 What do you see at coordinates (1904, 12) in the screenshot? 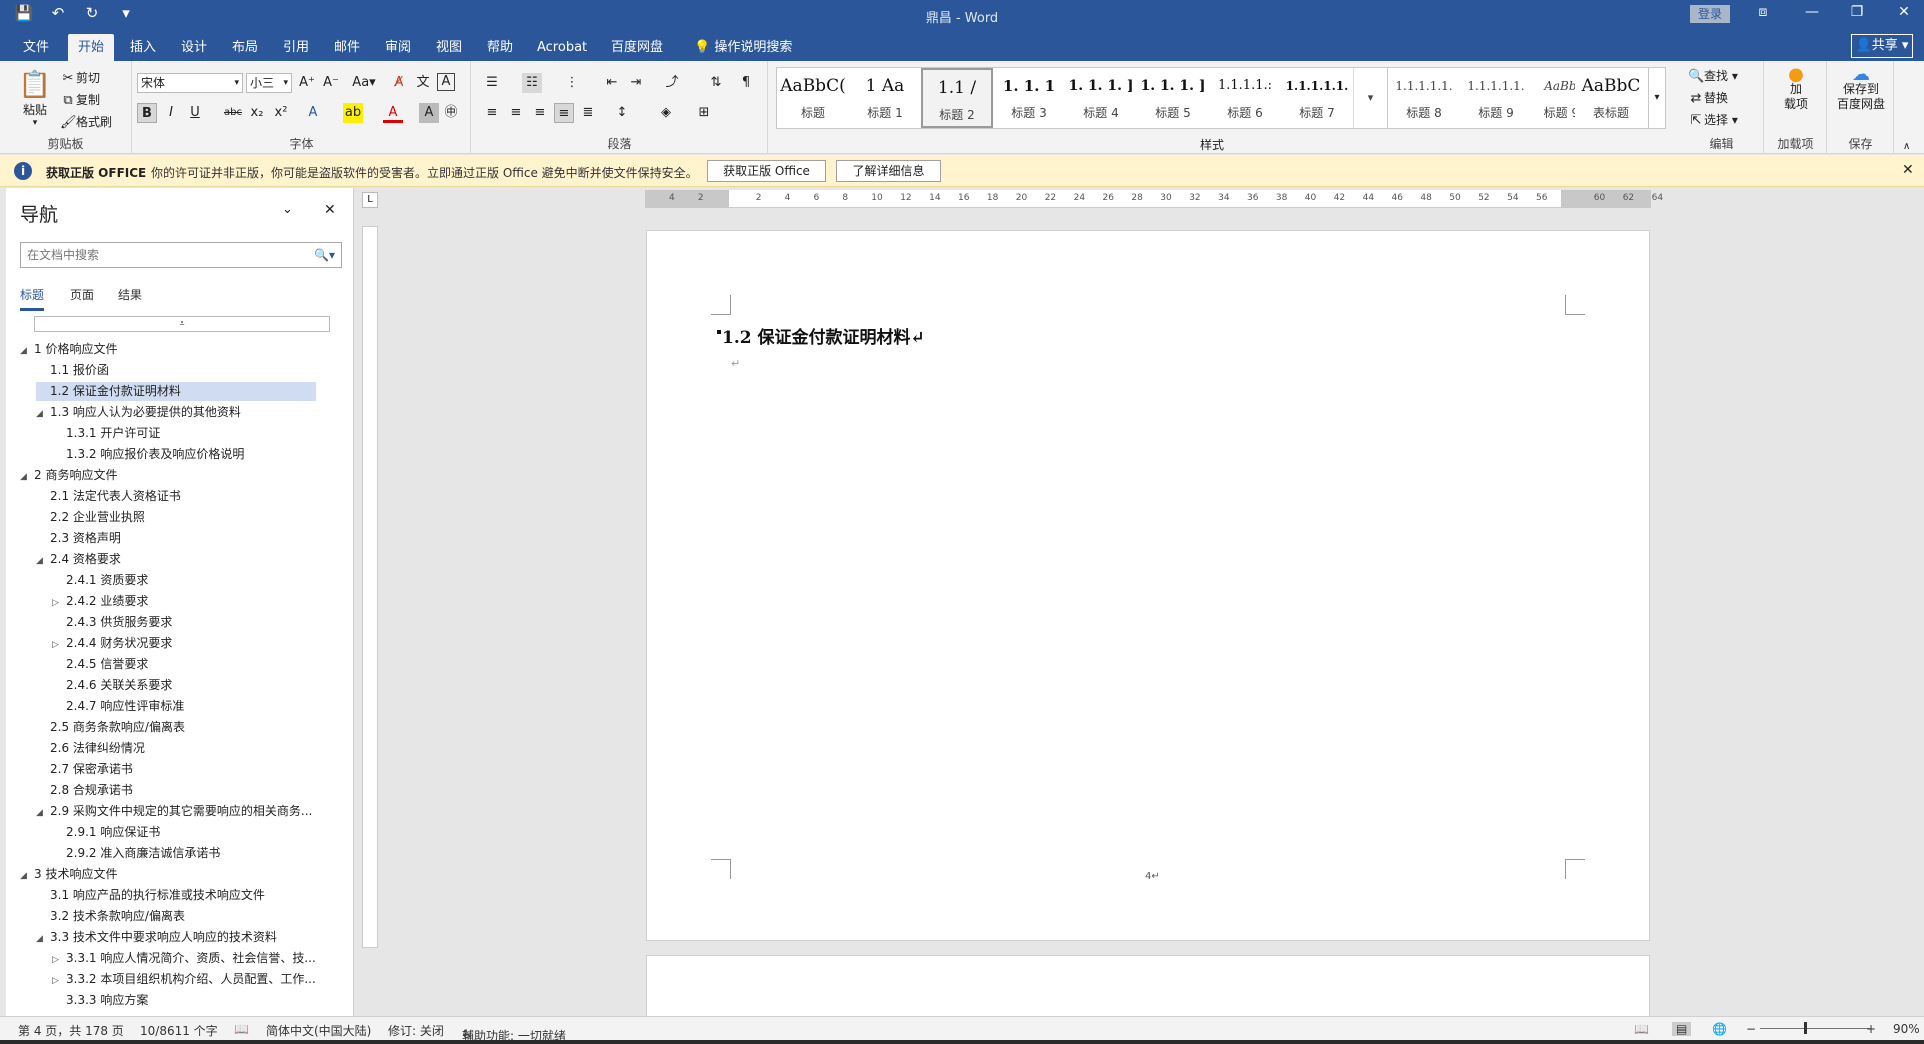
I see `close-button: ✕` at bounding box center [1904, 12].